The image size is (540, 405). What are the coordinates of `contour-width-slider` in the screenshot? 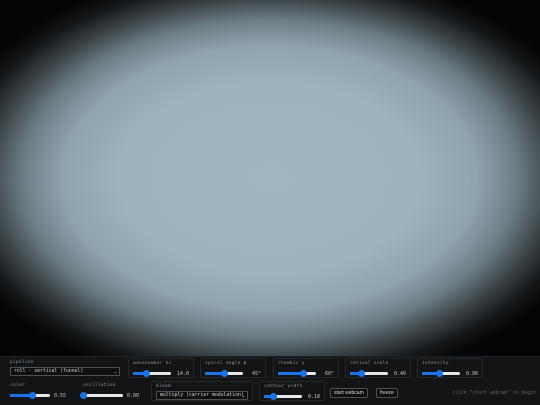 It's located at (283, 396).